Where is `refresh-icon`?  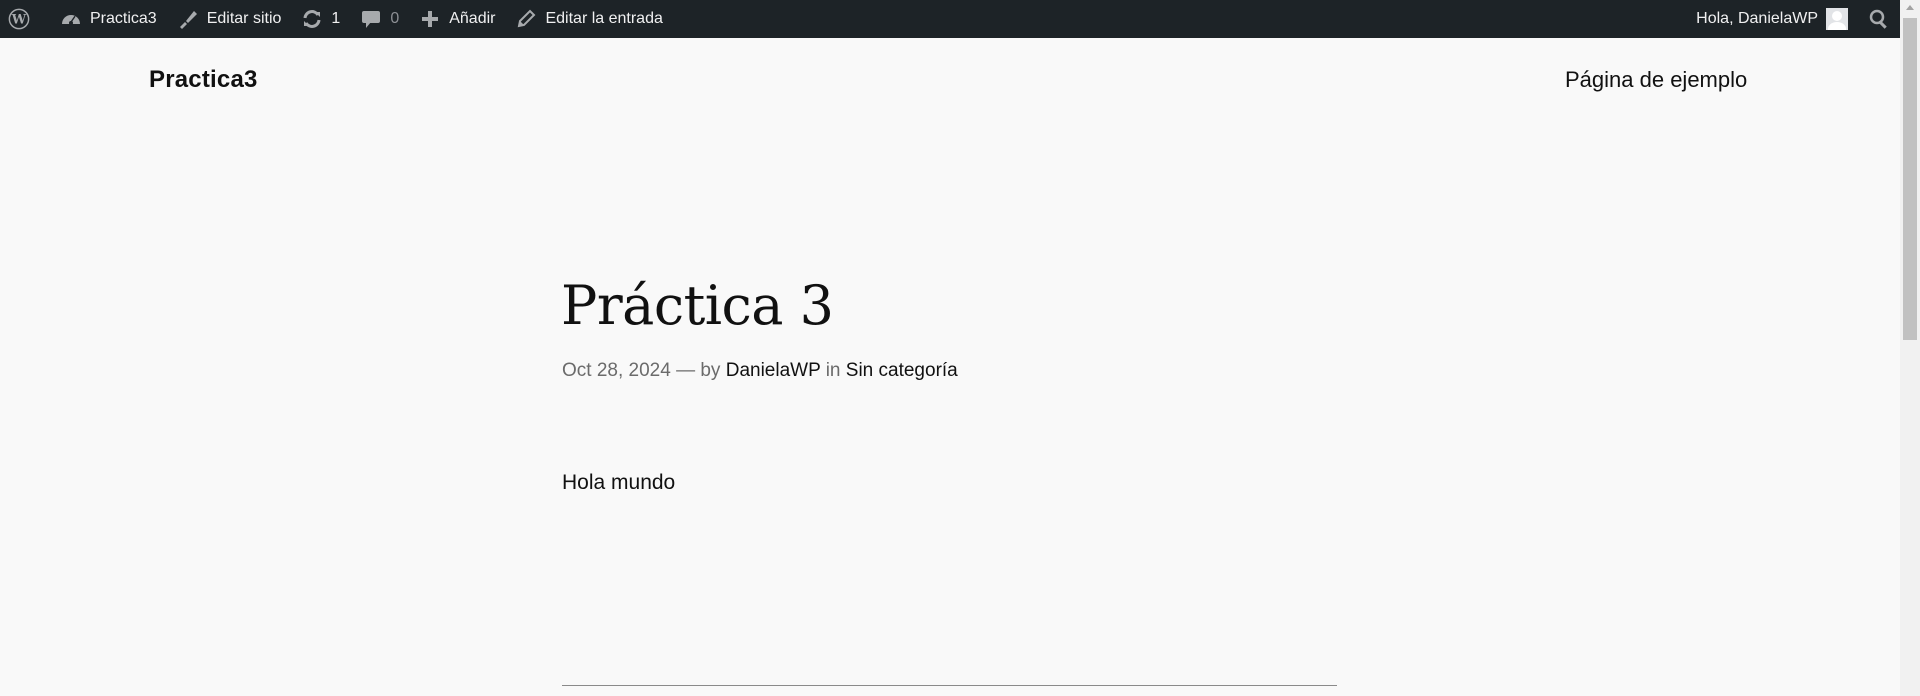
refresh-icon is located at coordinates (312, 19).